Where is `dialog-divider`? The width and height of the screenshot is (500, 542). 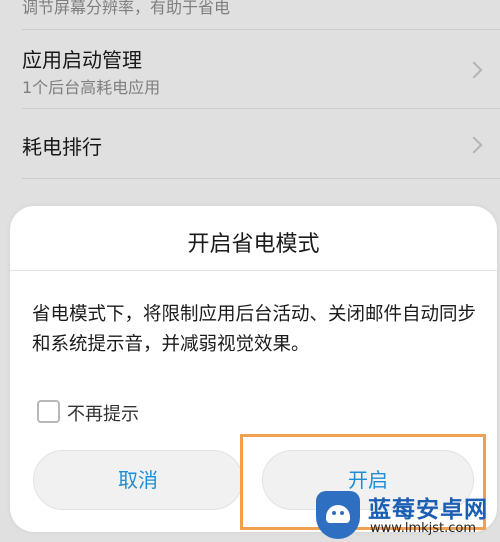
dialog-divider is located at coordinates (253, 270).